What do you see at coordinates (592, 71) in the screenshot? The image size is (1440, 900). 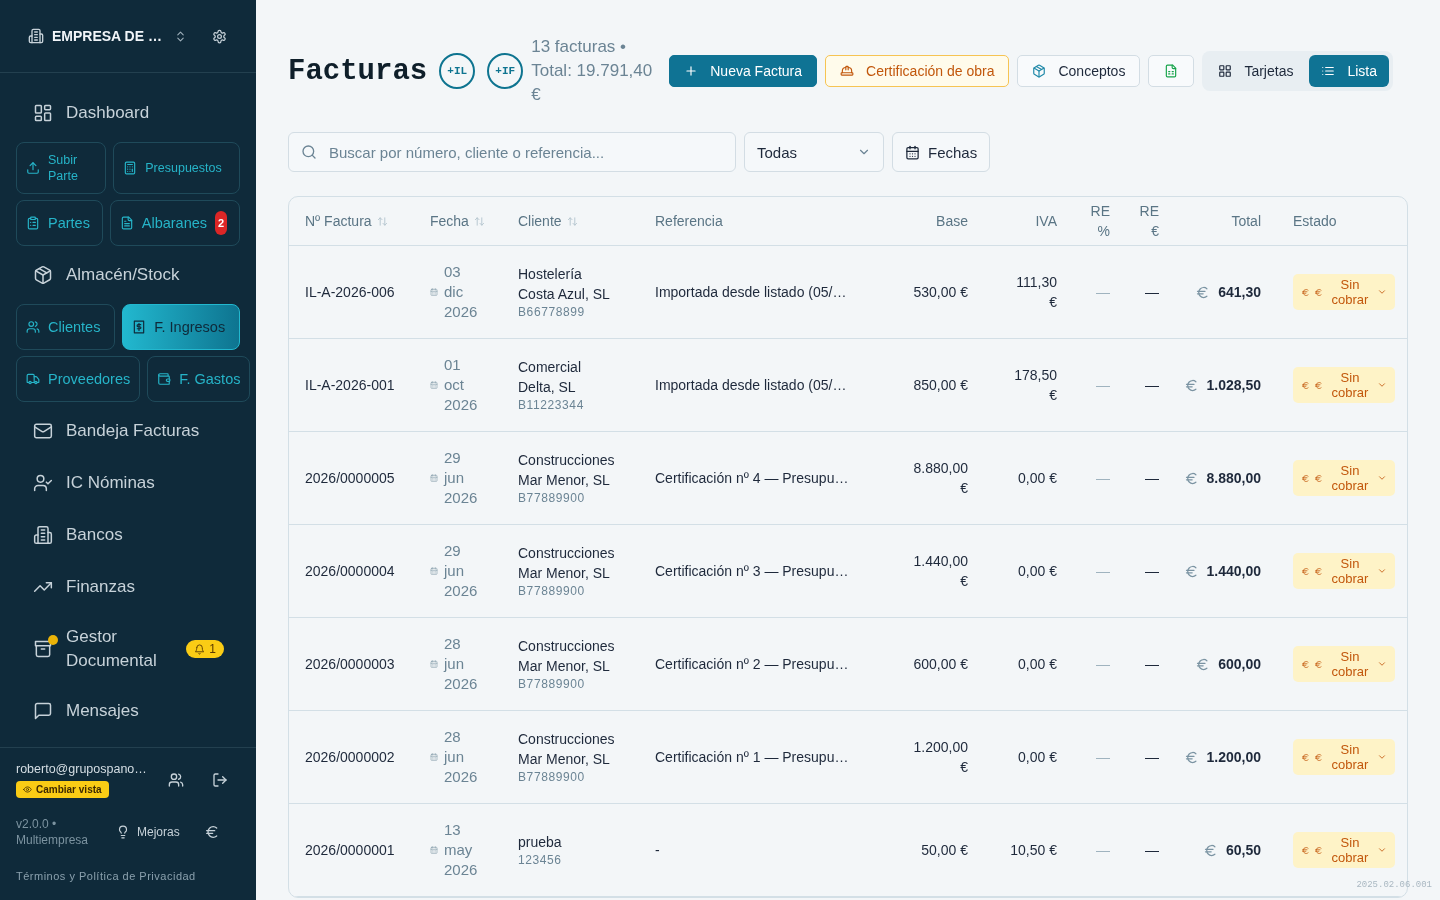 I see `invoice-summary: 13 facturas • Total: 19.791,40 €` at bounding box center [592, 71].